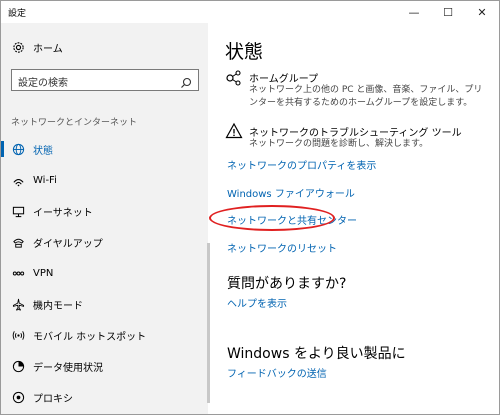 The height and width of the screenshot is (415, 500). What do you see at coordinates (104, 304) in the screenshot?
I see `sidebar-item-airplane: 機内モード` at bounding box center [104, 304].